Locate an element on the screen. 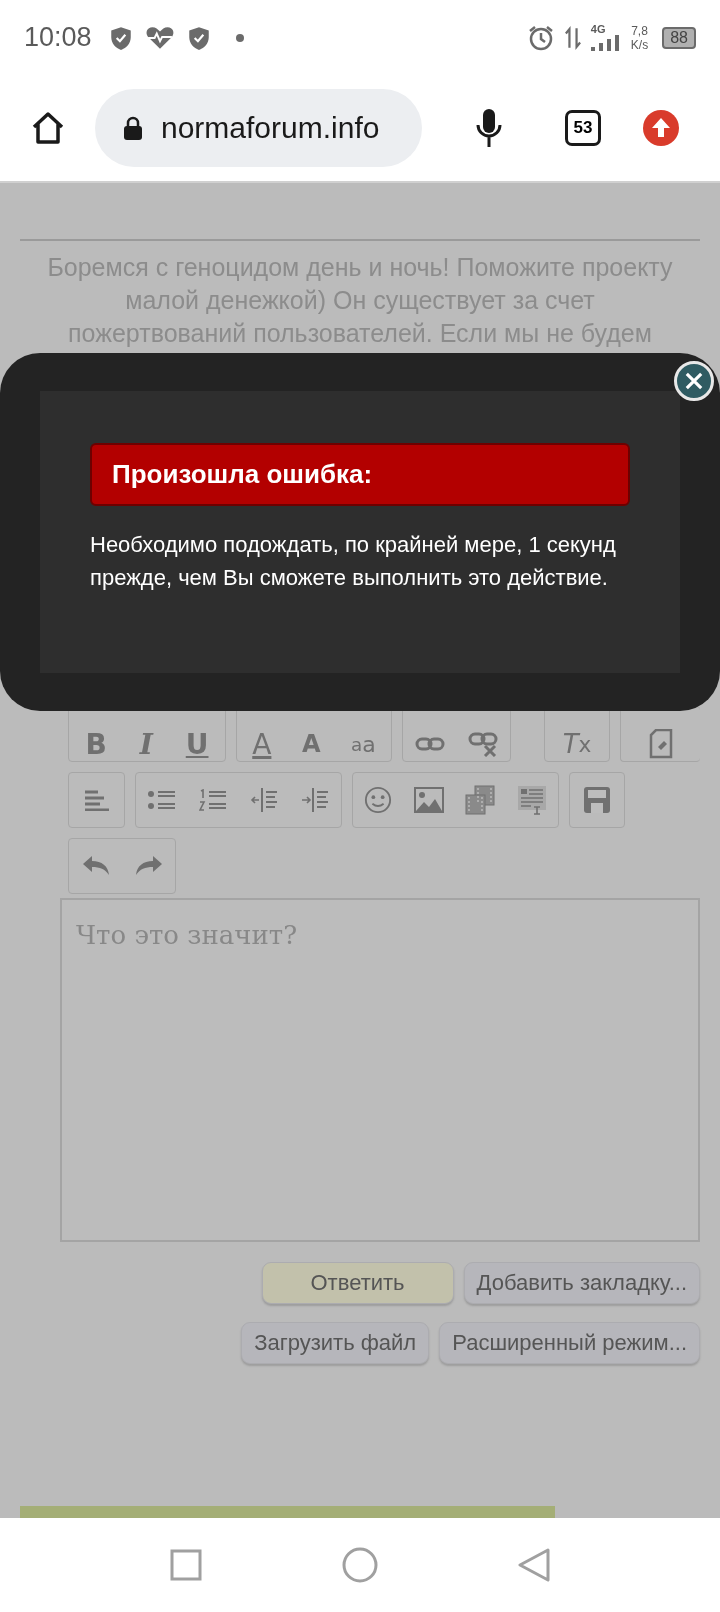 The height and width of the screenshot is (1612, 720). bullet-list-icon is located at coordinates (161, 800).